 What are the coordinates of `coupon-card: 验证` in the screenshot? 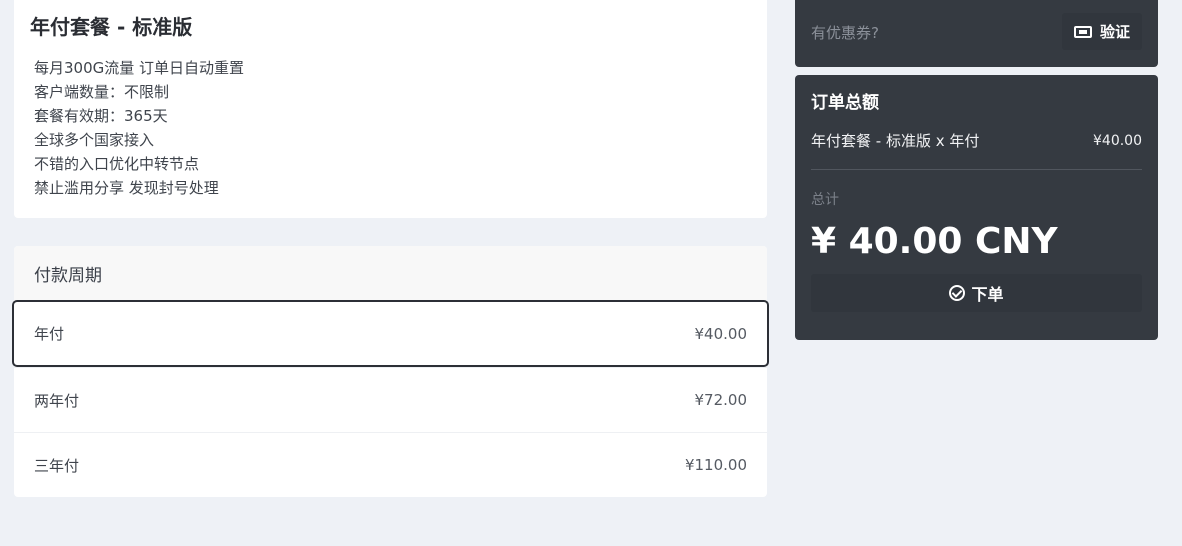 It's located at (976, 33).